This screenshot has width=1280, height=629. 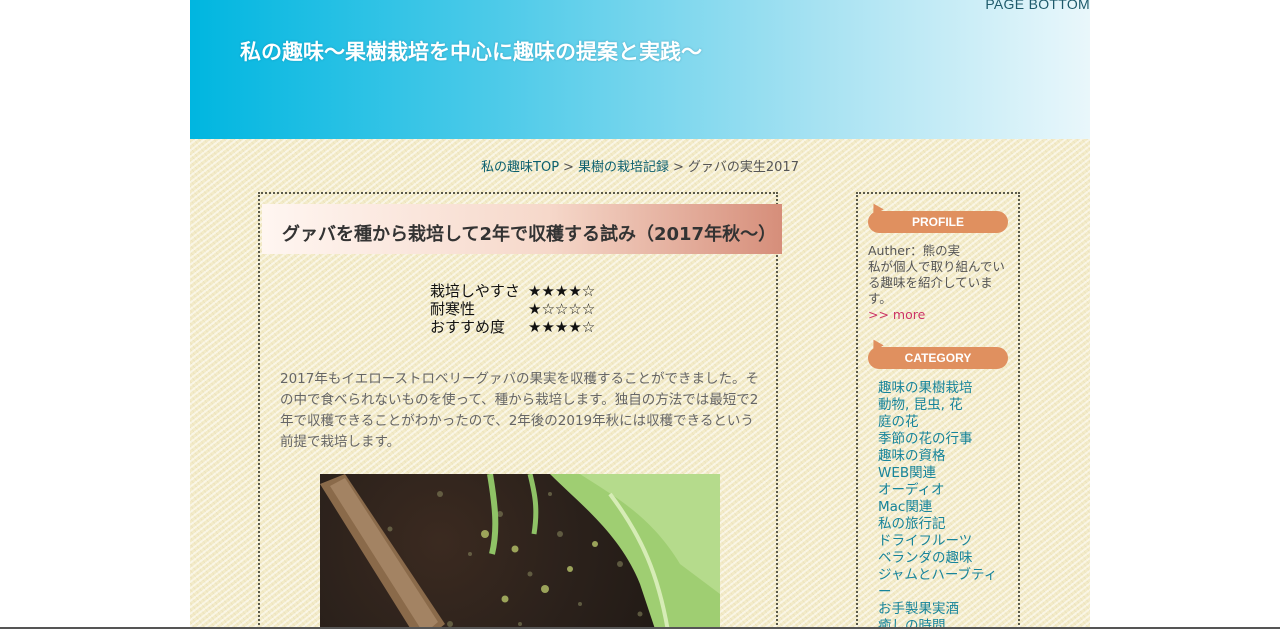 I want to click on rating-row: おすすめ度 ★★★★☆, so click(x=512, y=327).